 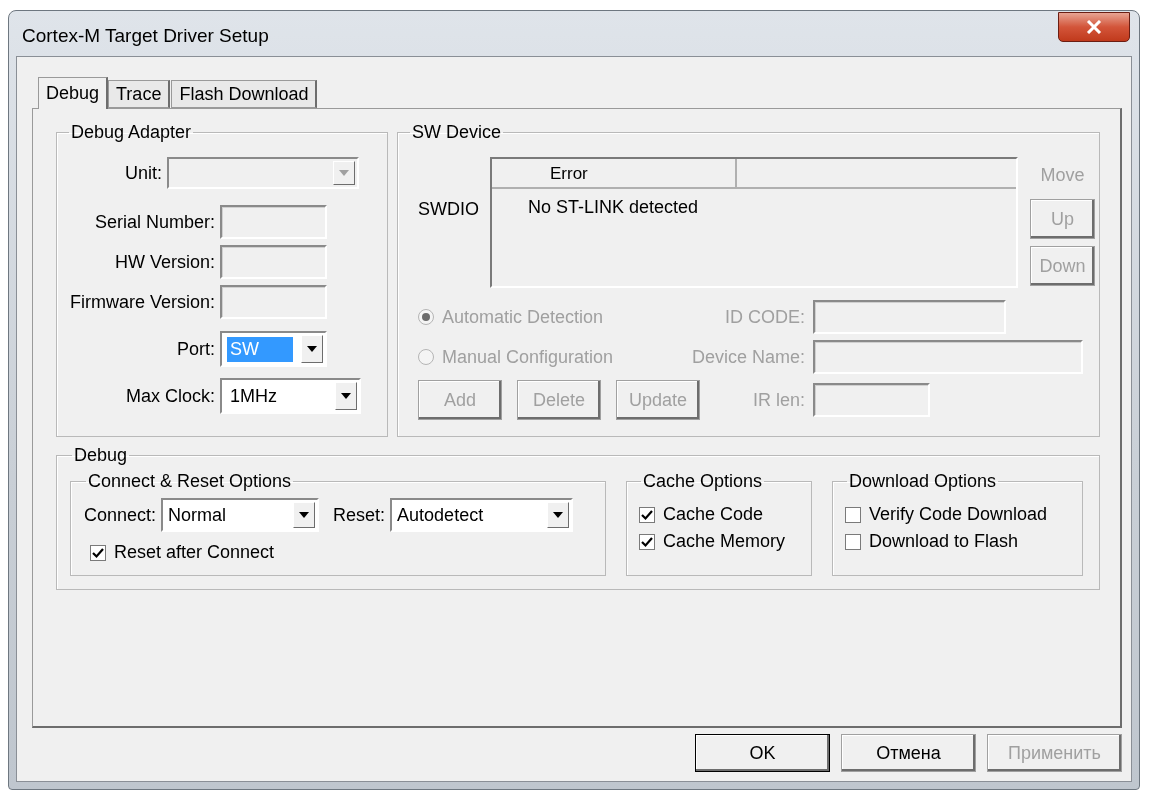 I want to click on dialog-button: Отмена, so click(x=908, y=753).